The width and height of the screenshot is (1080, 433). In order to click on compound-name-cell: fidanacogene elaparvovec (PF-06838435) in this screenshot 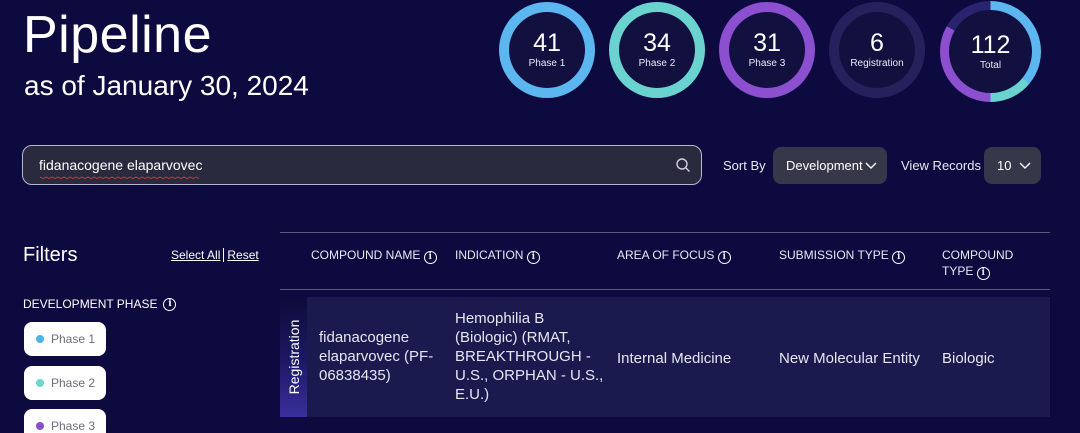, I will do `click(381, 356)`.